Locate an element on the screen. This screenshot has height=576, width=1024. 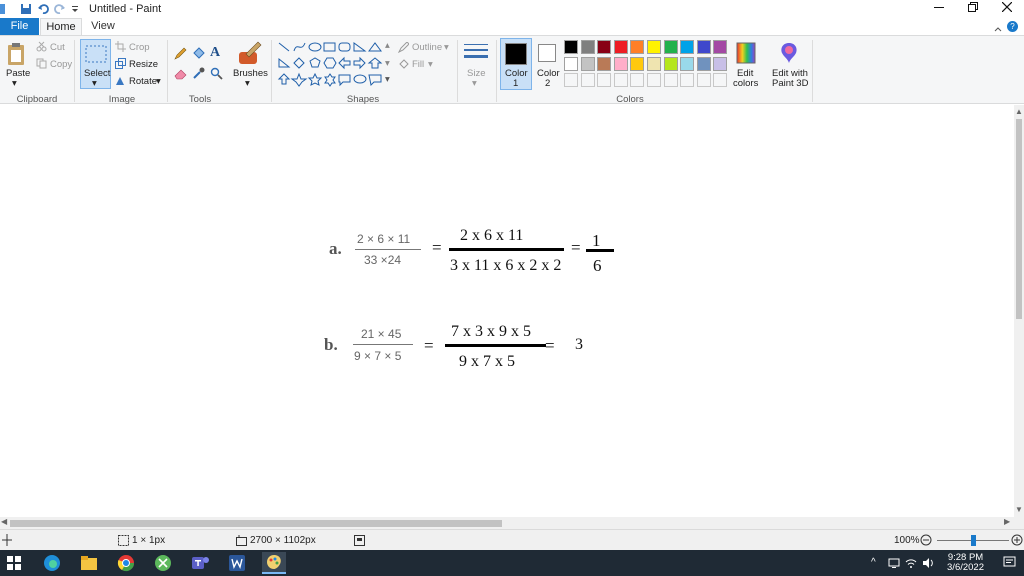
copy-button: Copy is located at coordinates (61, 64).